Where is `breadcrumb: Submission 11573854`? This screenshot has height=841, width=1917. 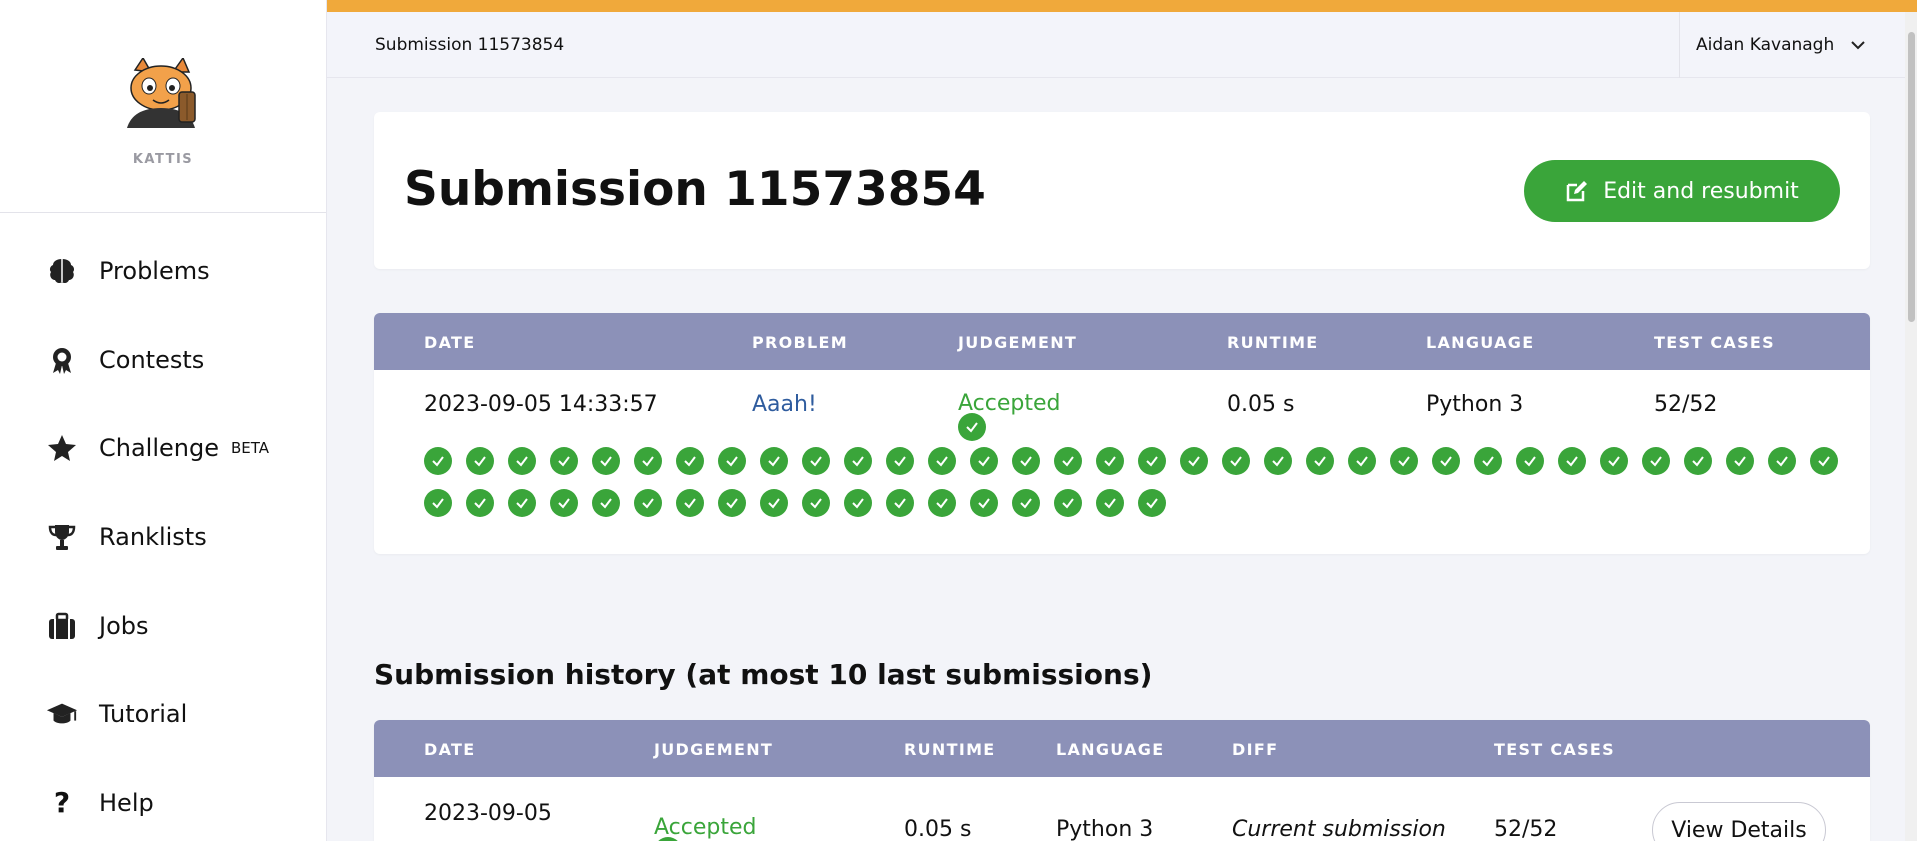 breadcrumb: Submission 11573854 is located at coordinates (470, 44).